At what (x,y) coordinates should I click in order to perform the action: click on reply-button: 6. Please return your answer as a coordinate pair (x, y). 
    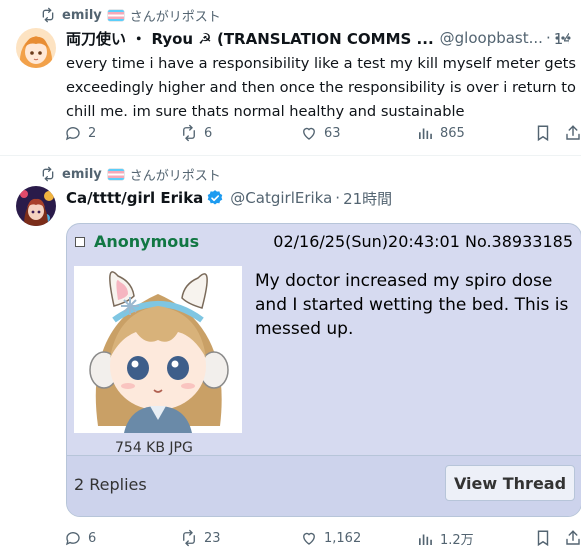
    Looking at the image, I should click on (80, 538).